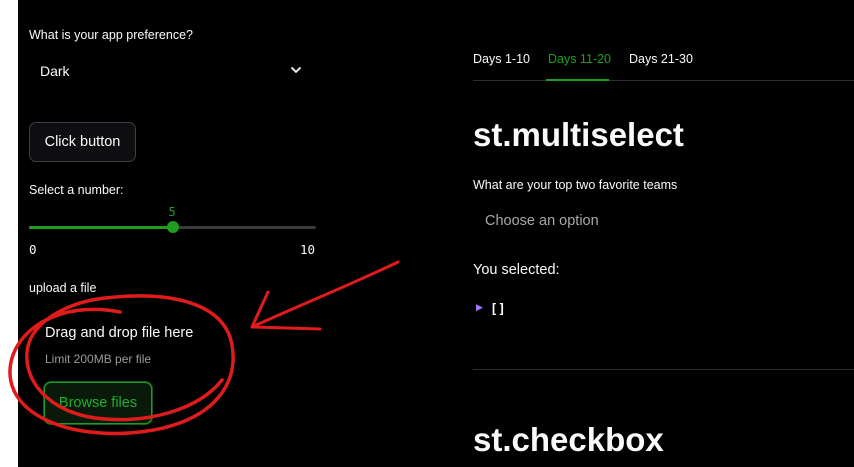 This screenshot has height=467, width=854. I want to click on number-slider, so click(172, 227).